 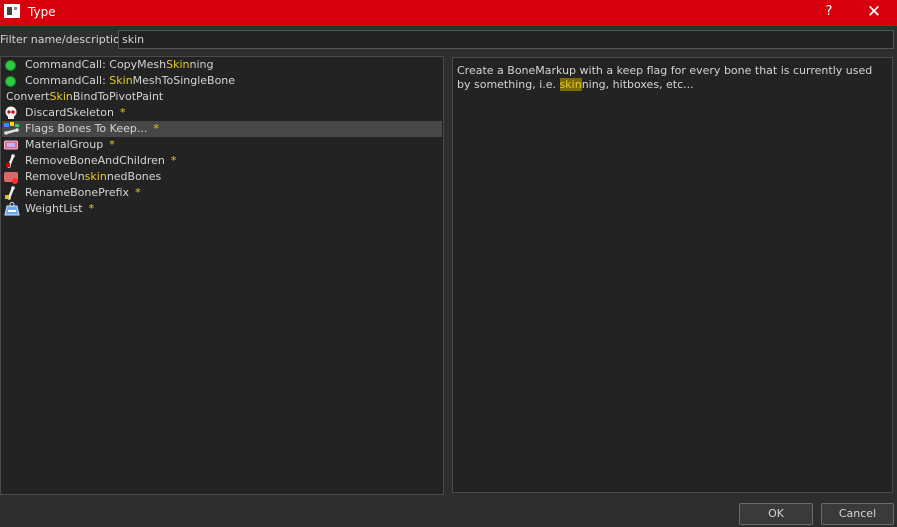 I want to click on help-button: ?, so click(x=829, y=13).